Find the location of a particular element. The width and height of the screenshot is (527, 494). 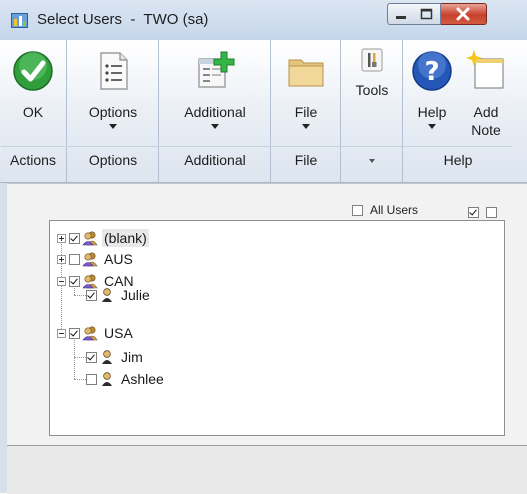

add-note-icon is located at coordinates (485, 69).